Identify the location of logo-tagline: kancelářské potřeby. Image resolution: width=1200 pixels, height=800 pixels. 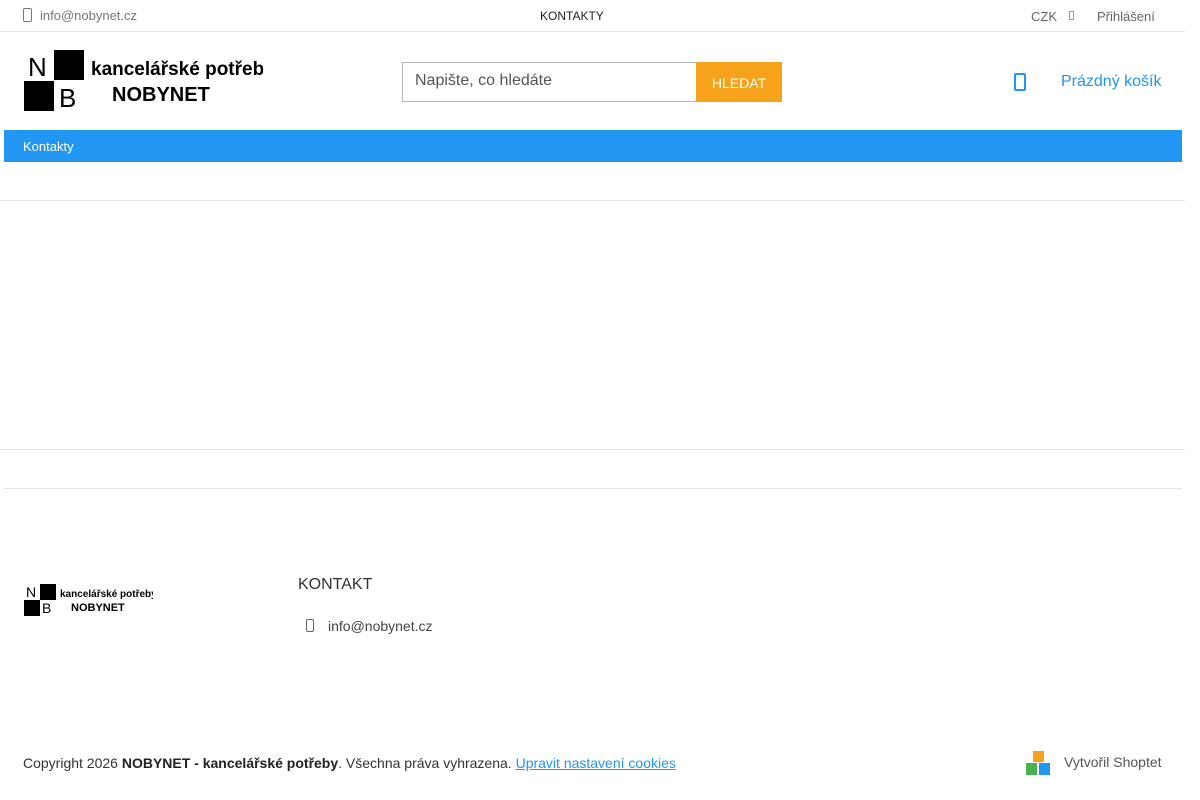
(177, 69).